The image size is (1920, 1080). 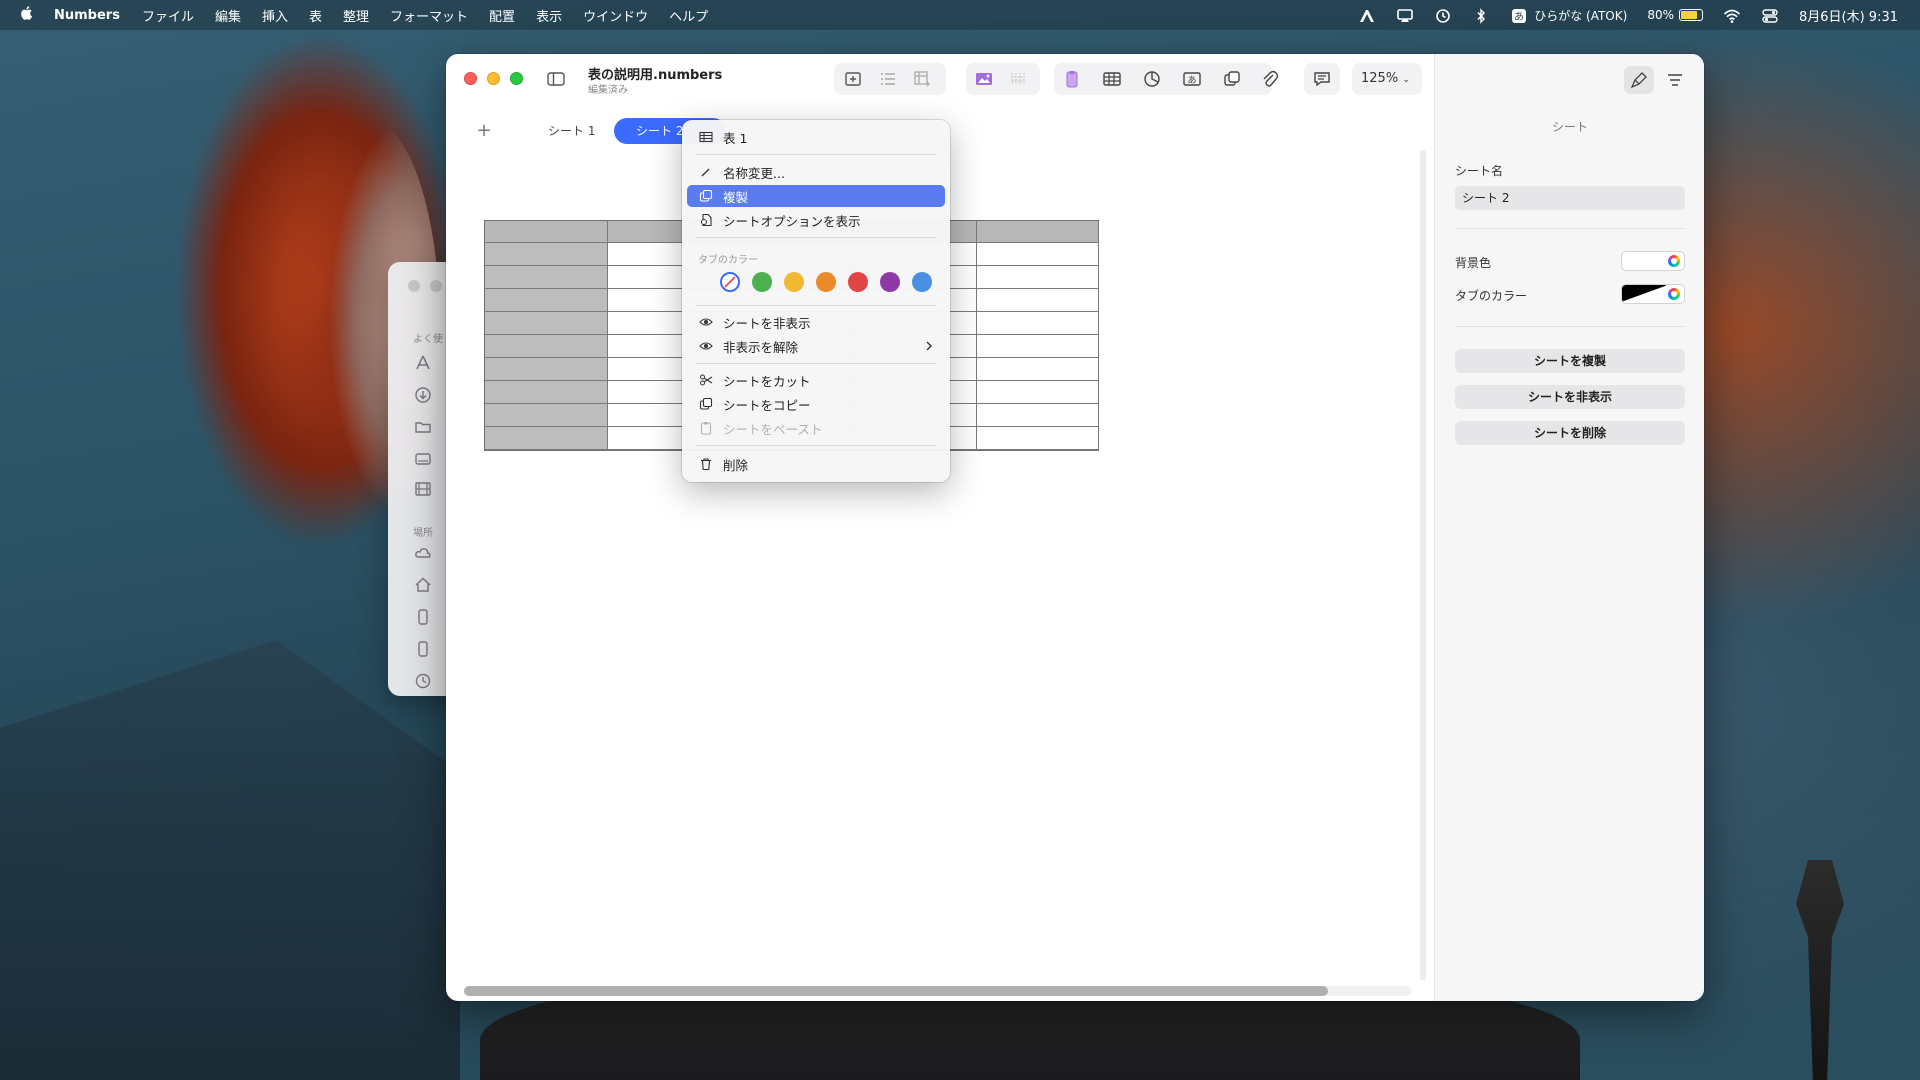 What do you see at coordinates (1481, 16) in the screenshot?
I see `bluetooth-icon` at bounding box center [1481, 16].